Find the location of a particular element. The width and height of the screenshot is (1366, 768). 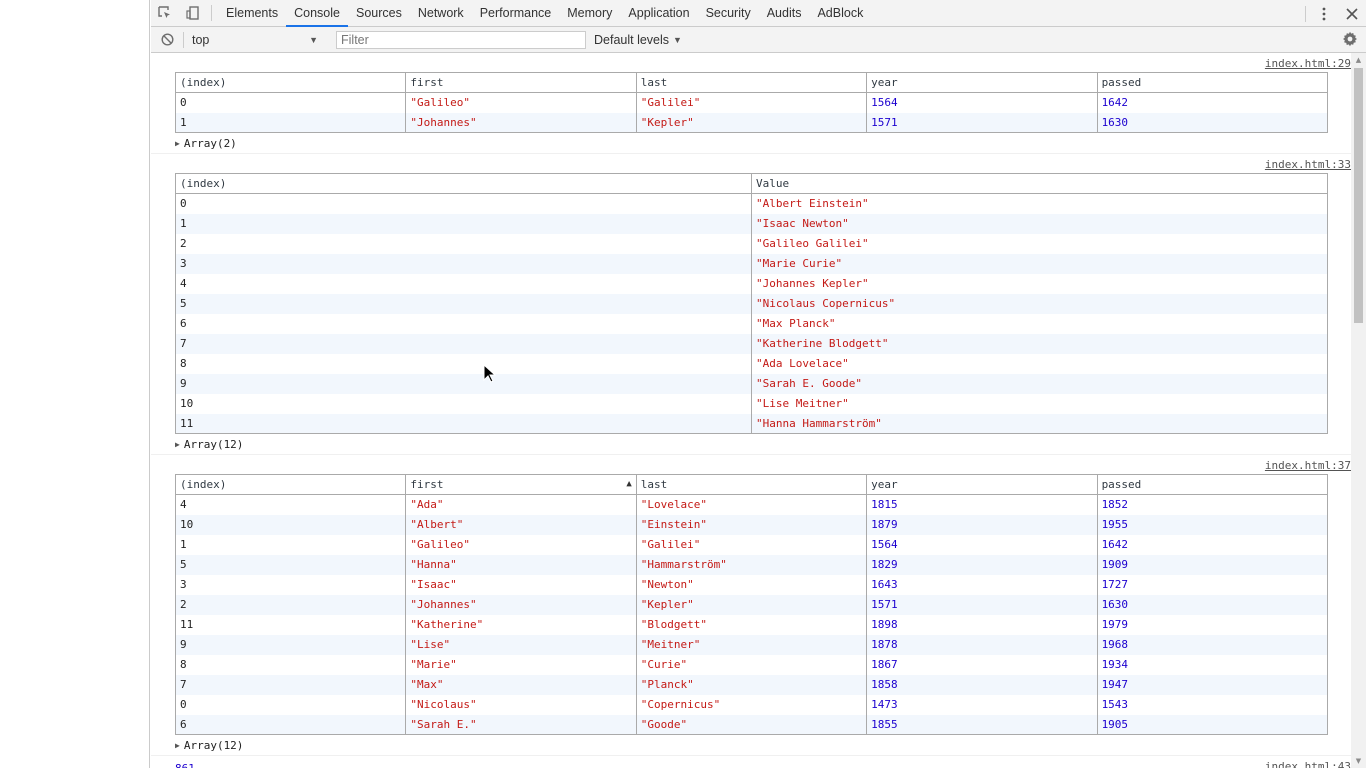

table-row: 5 "Nicolaus Copernicus" is located at coordinates (751, 303).